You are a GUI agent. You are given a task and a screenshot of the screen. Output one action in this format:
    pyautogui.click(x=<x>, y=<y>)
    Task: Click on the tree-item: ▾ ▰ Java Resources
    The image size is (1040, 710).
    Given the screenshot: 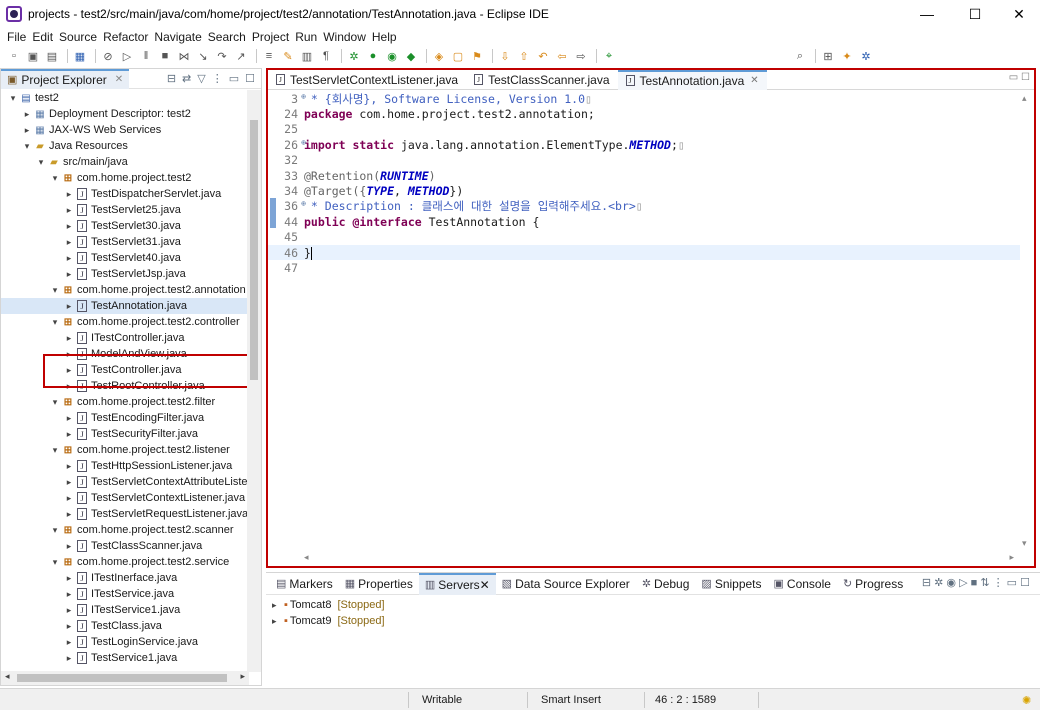 What is the action you would take?
    pyautogui.click(x=125, y=146)
    